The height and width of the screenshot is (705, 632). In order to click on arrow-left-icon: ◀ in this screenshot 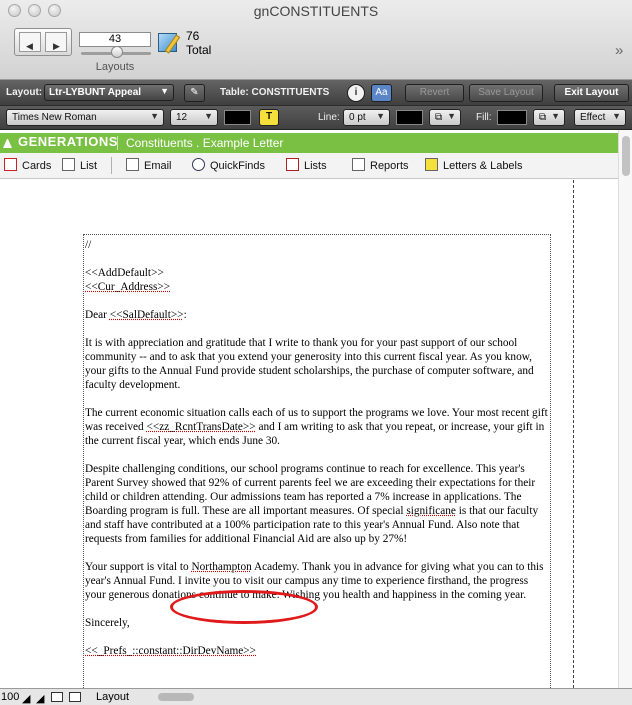, I will do `click(29, 46)`.